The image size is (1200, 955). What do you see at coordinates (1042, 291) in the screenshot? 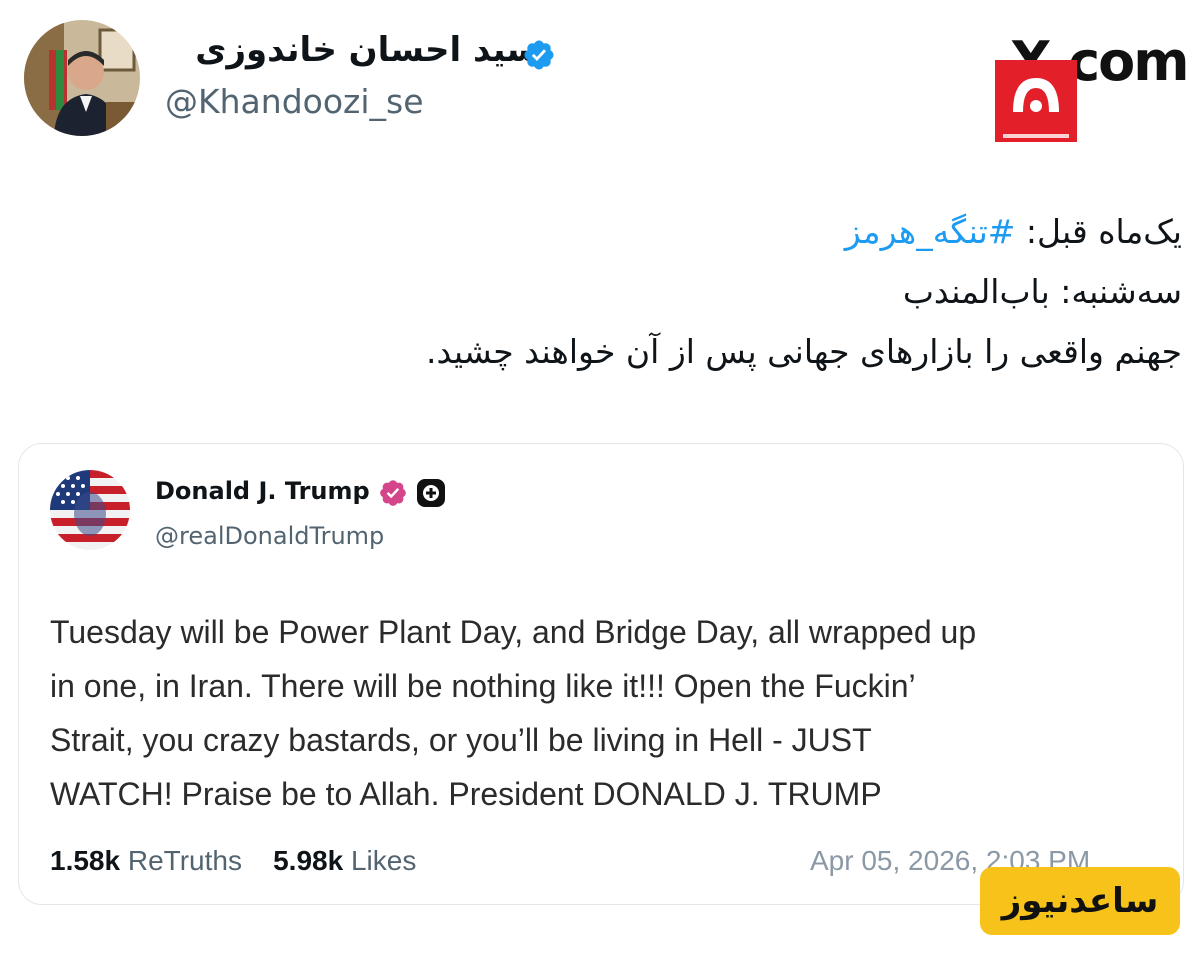
I see `tweet-line-2: سه‌شنبه: باب‌المندب` at bounding box center [1042, 291].